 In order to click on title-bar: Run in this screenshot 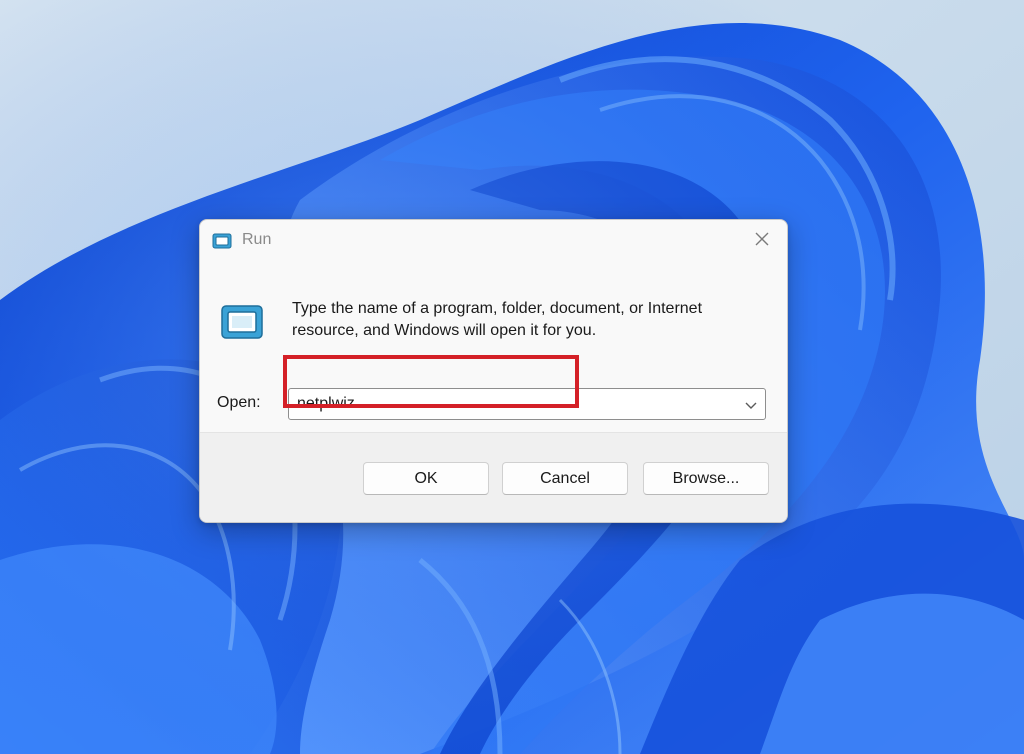, I will do `click(493, 242)`.